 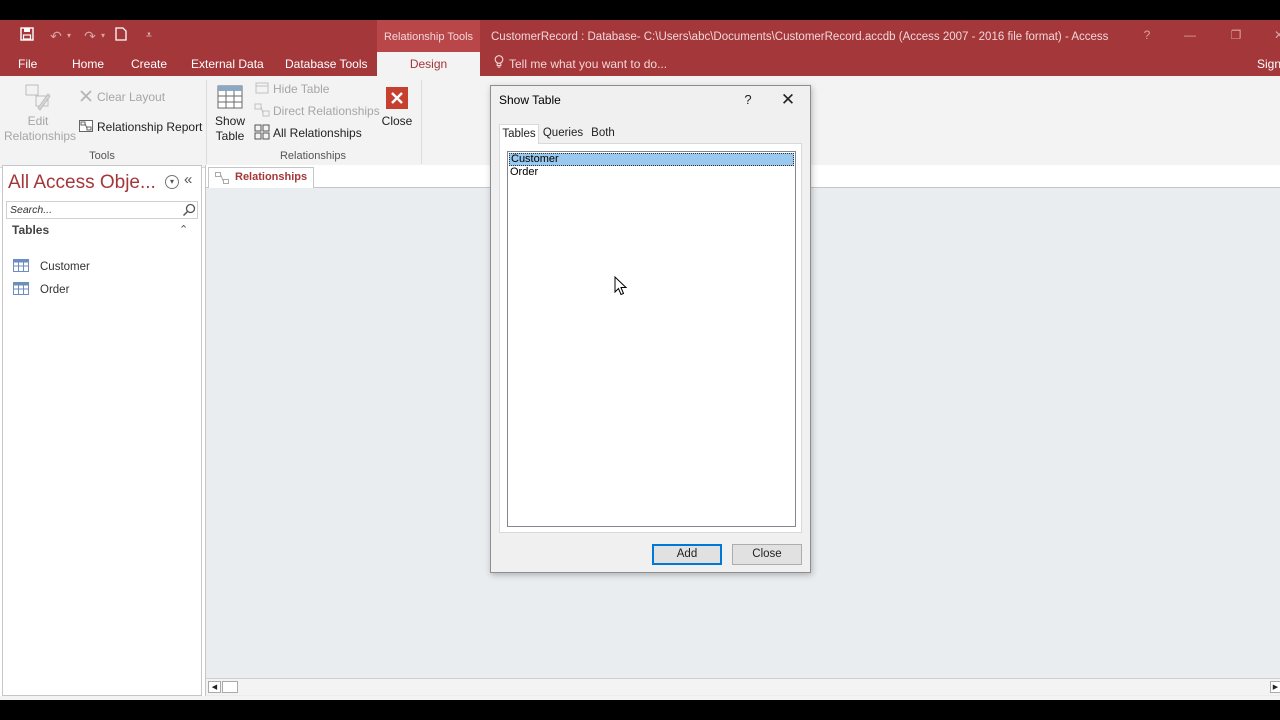 What do you see at coordinates (651, 172) in the screenshot?
I see `list-item: Order` at bounding box center [651, 172].